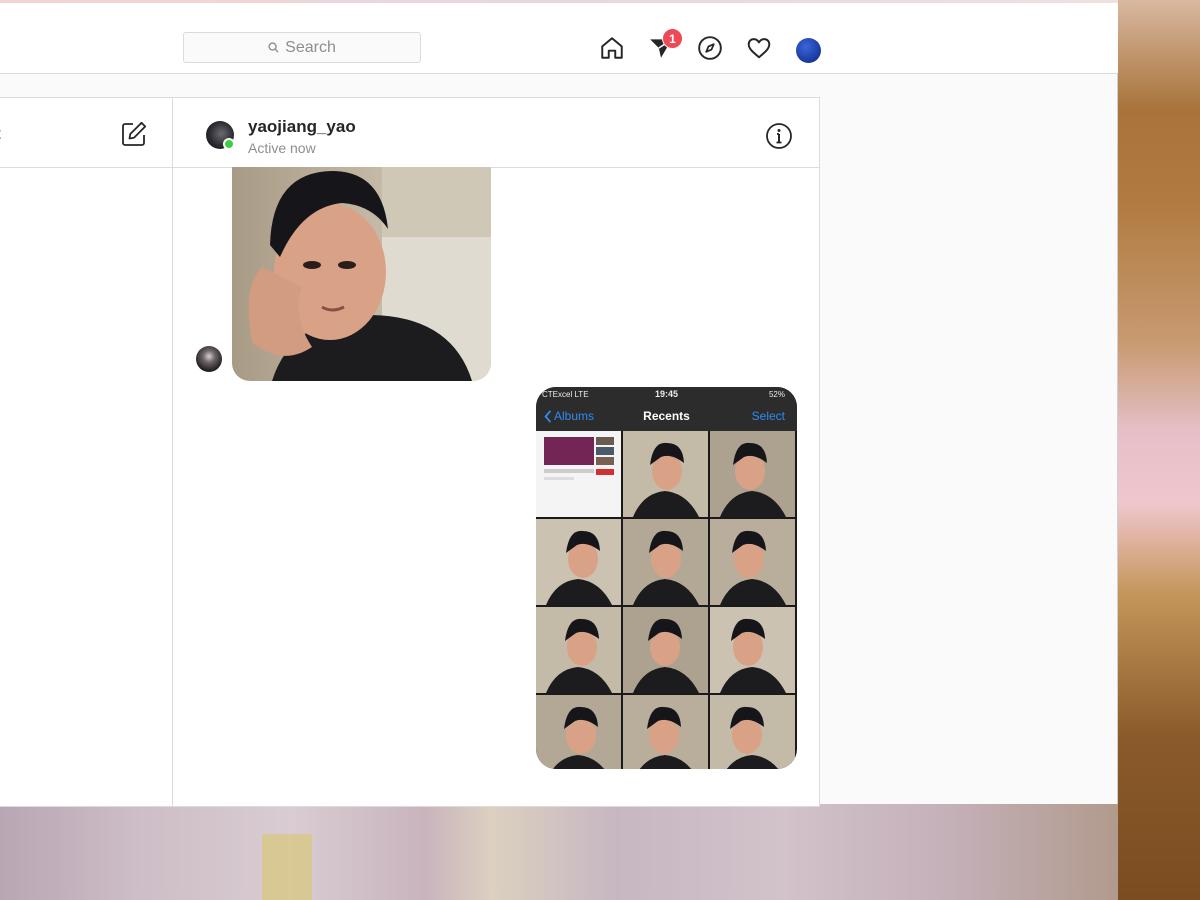  Describe the element at coordinates (209, 359) in the screenshot. I see `sender-avatar` at that location.